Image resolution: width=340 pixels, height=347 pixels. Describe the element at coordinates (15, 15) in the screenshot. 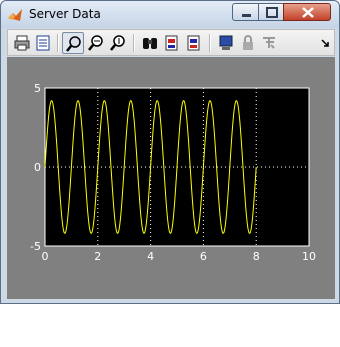

I see `matlab-logo-icon` at that location.